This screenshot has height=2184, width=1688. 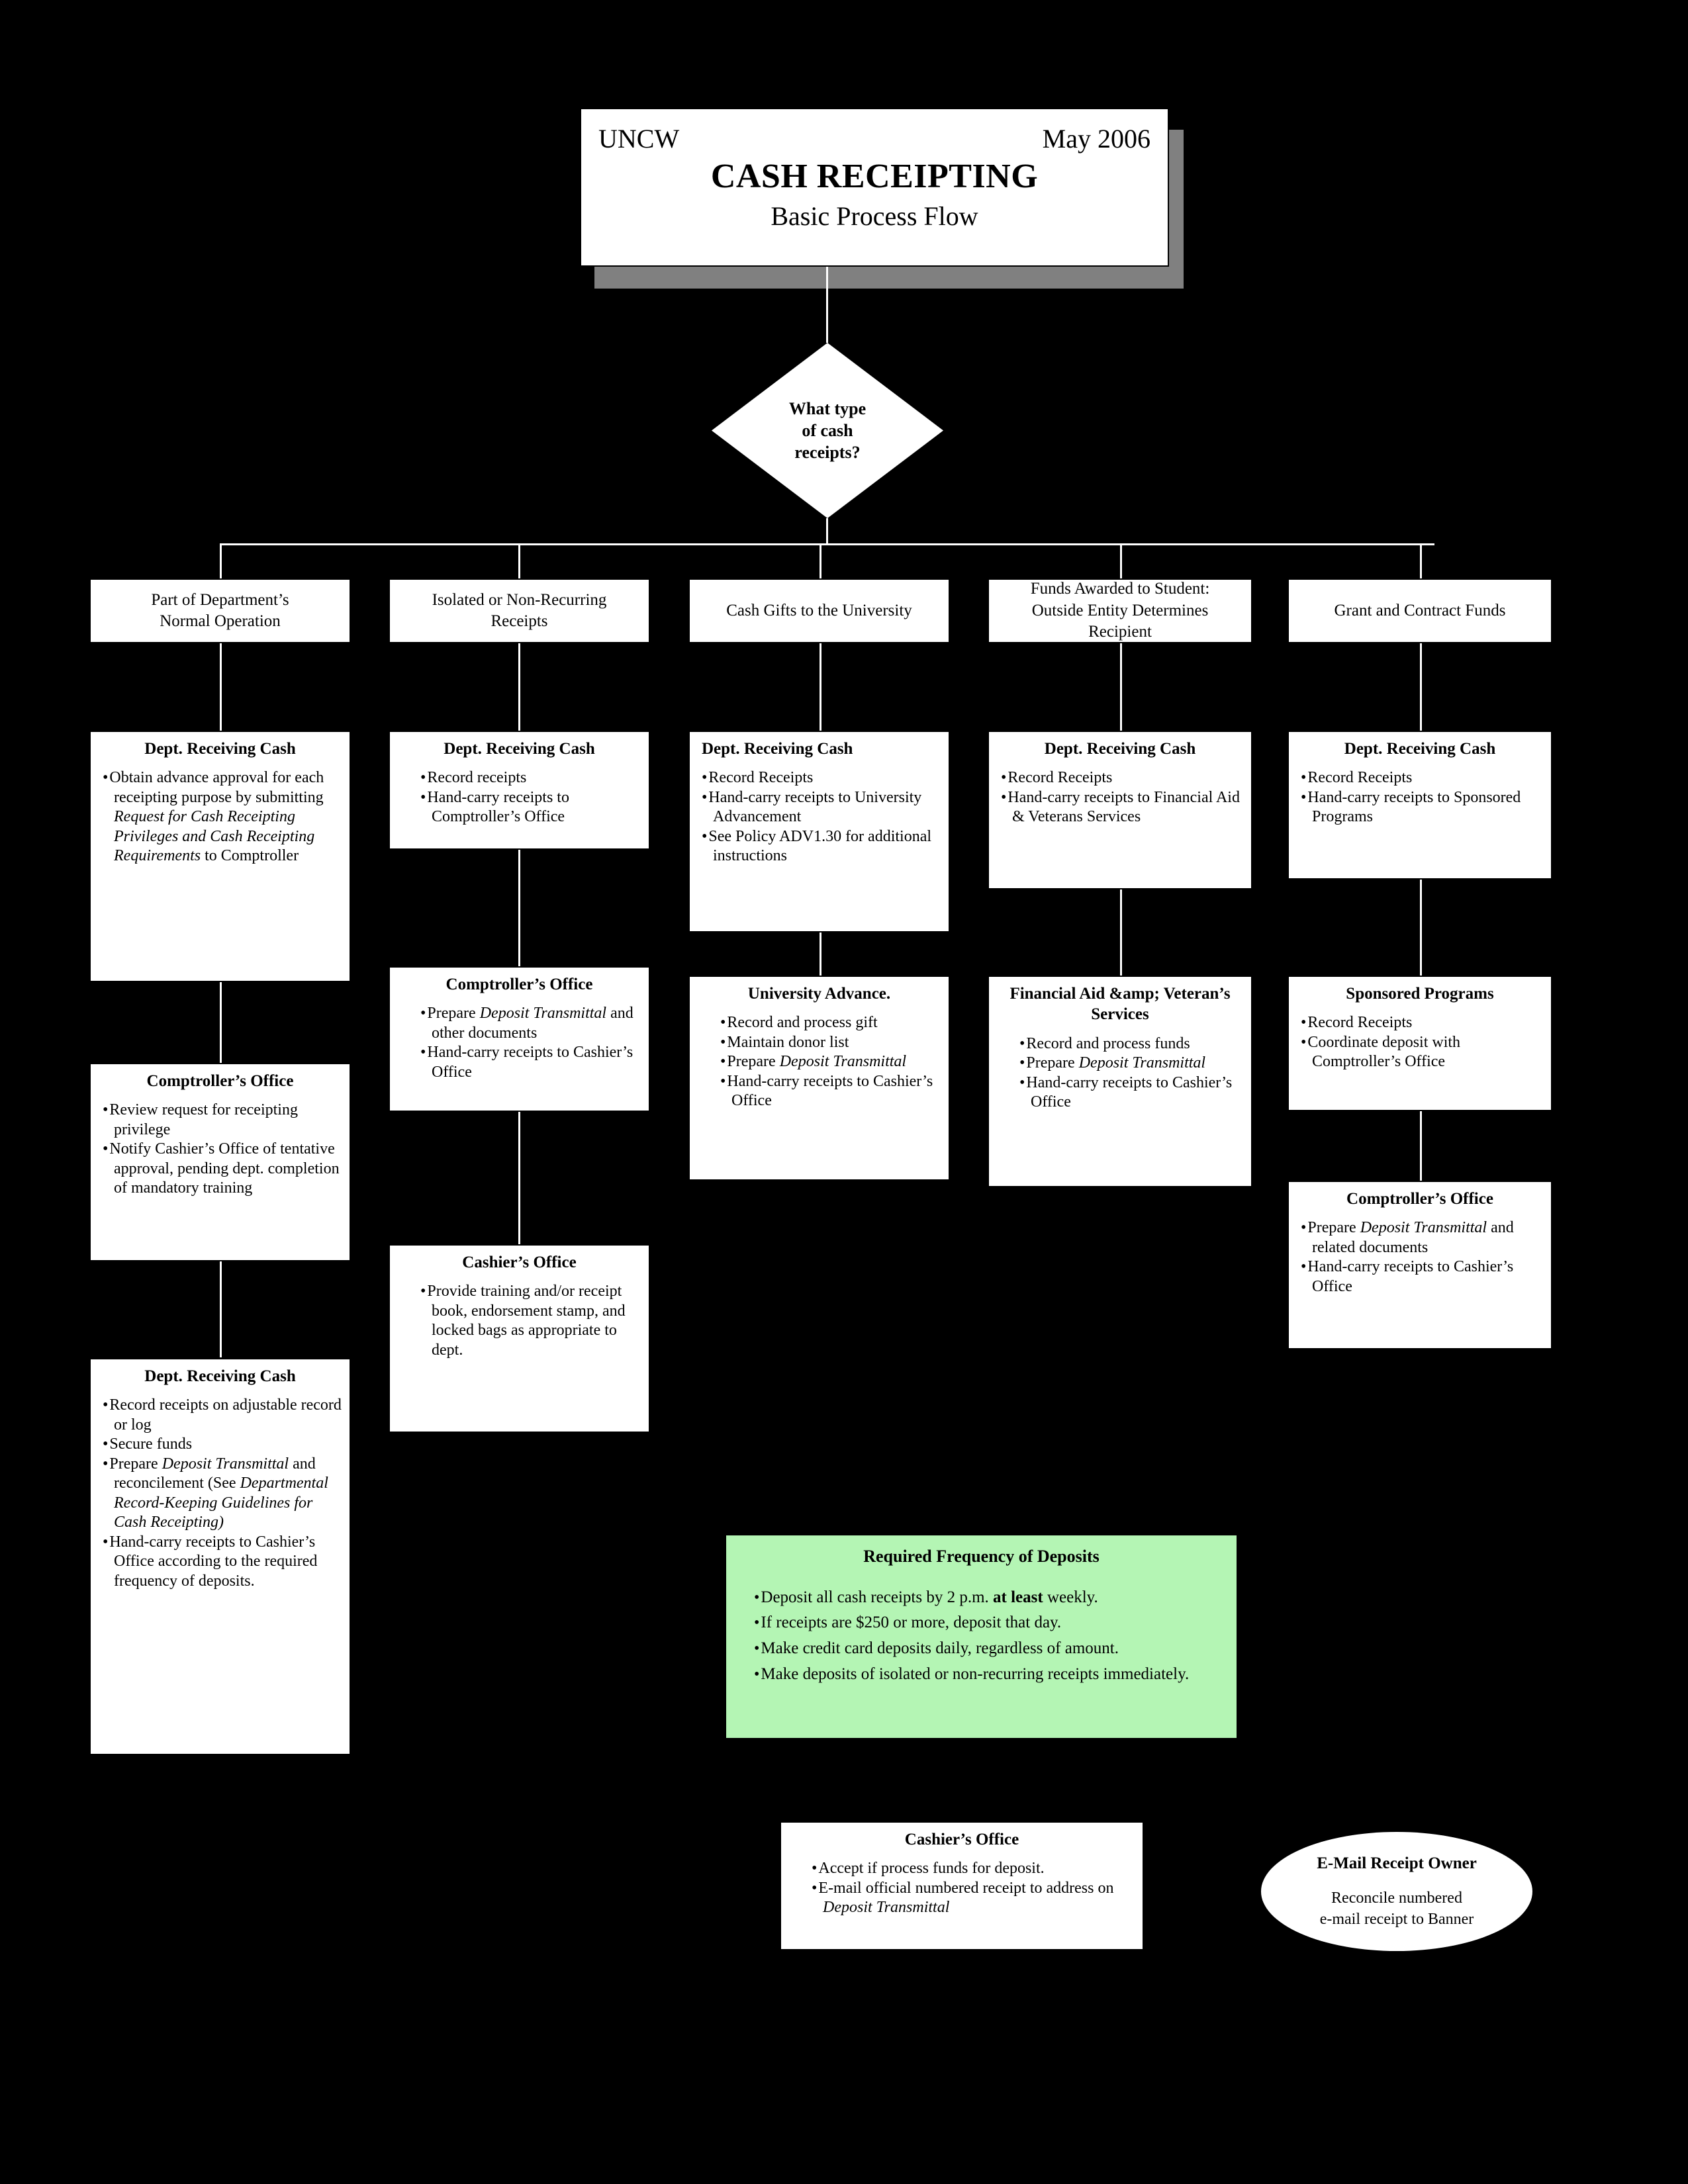 I want to click on category-box-1: Part of Department’s Normal Operation, so click(x=220, y=611).